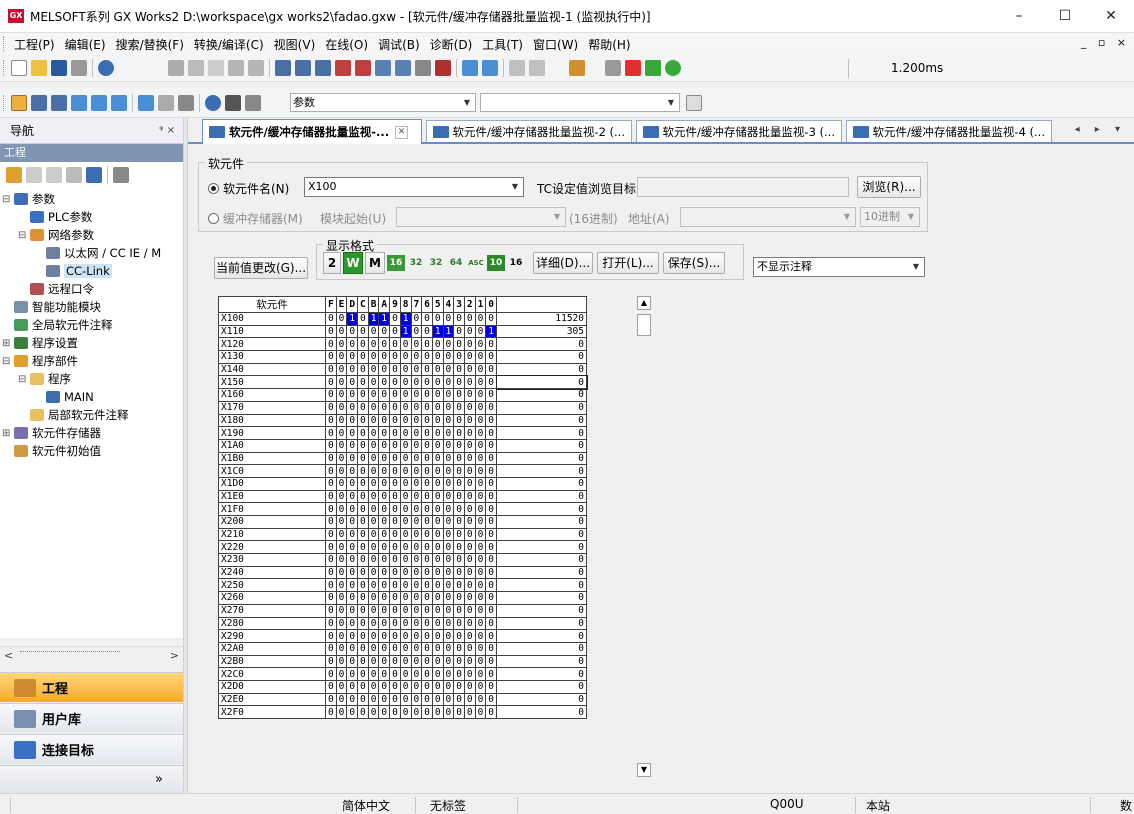 The image size is (1134, 814). I want to click on table-row: X130 0 0 0 0 0 0 0 0 0 0 0 0 0 0 0 0 0, so click(402, 357).